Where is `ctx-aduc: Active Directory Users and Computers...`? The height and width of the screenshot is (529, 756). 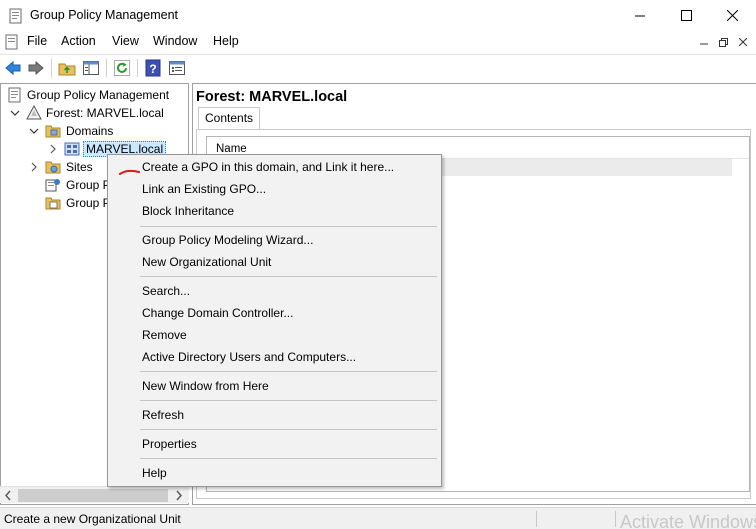 ctx-aduc: Active Directory Users and Computers... is located at coordinates (274, 357).